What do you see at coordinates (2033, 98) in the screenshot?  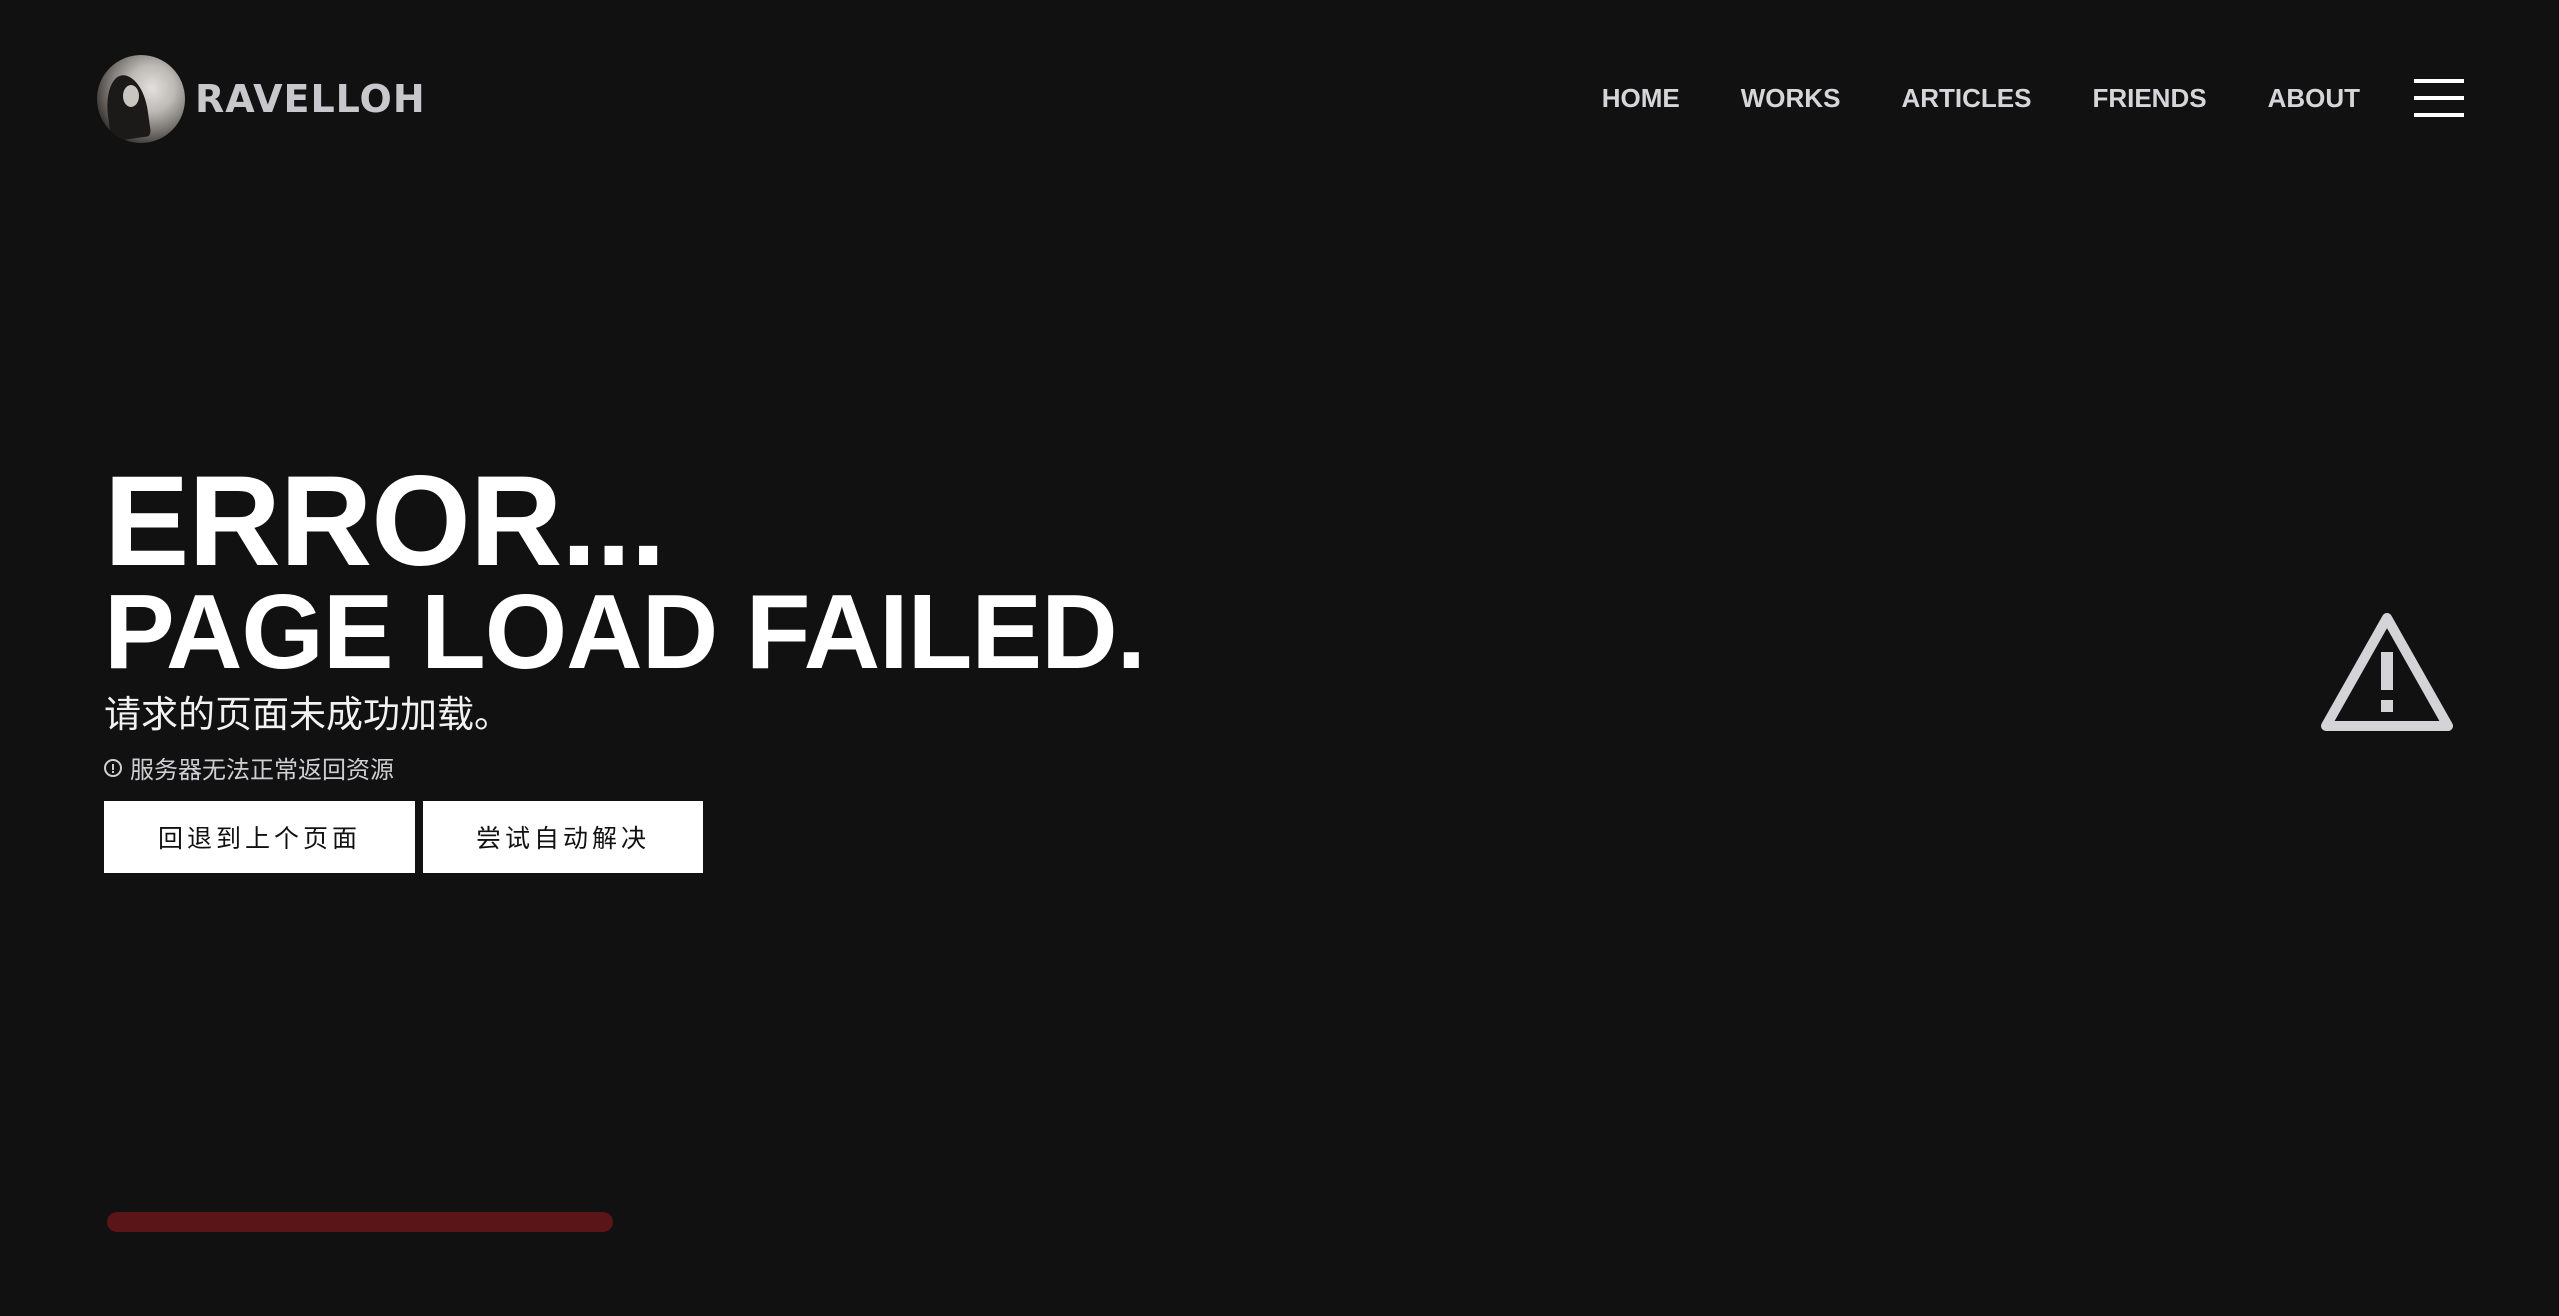 I see `main-nav: HOME WORKS ARTICLES FRIENDS ABOUT` at bounding box center [2033, 98].